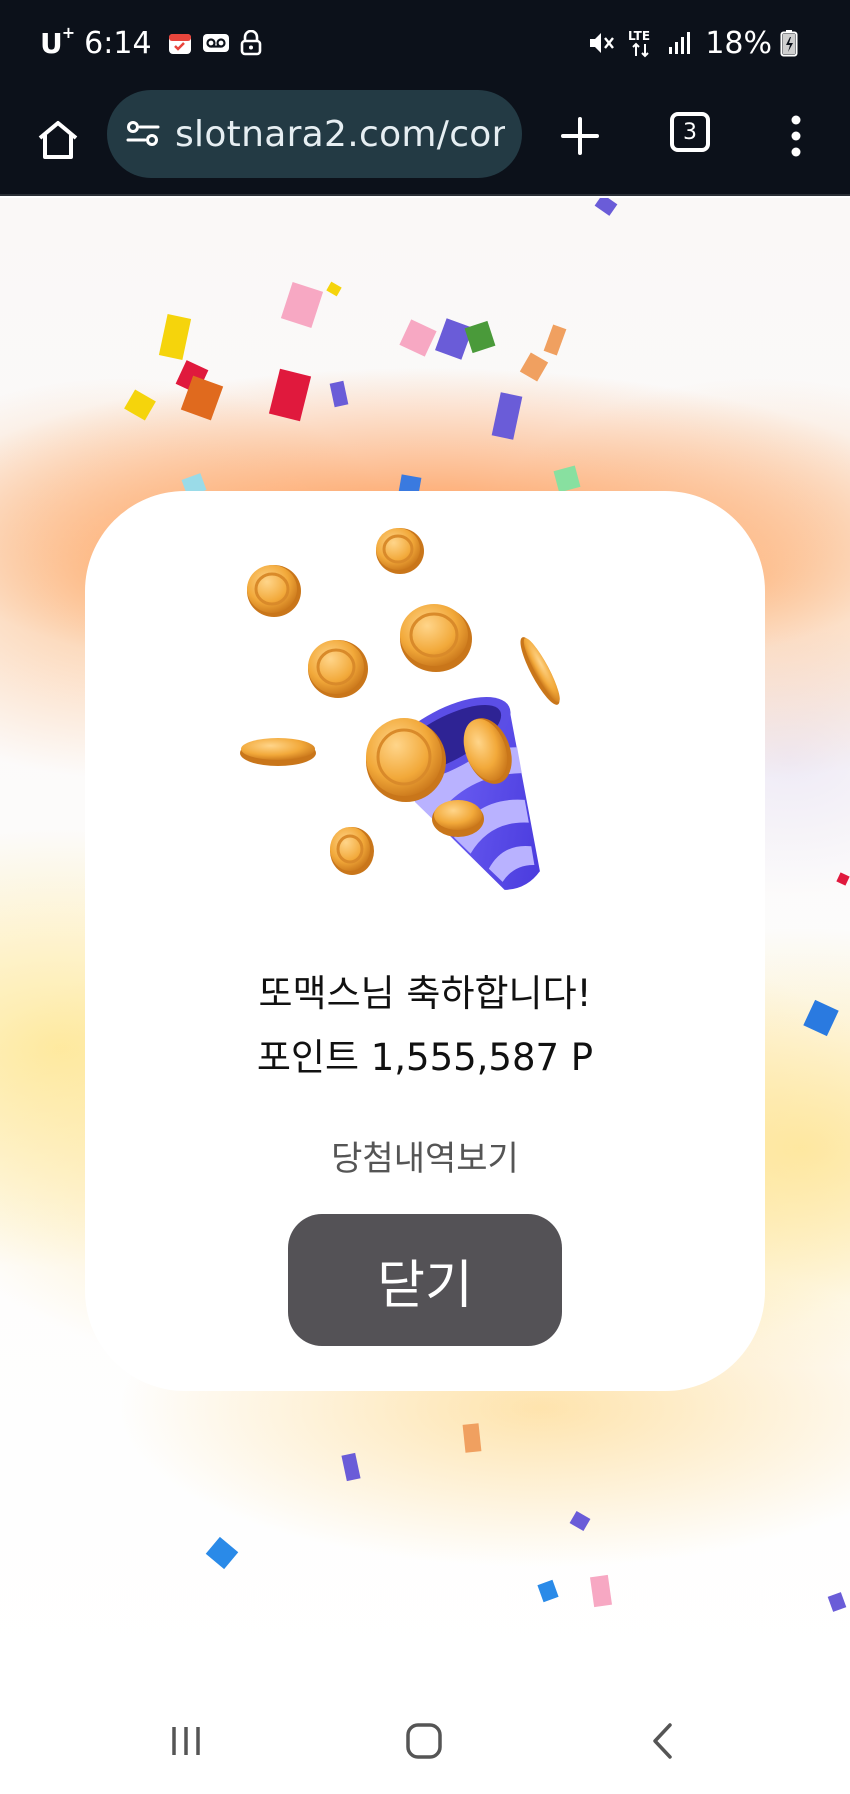  Describe the element at coordinates (789, 43) in the screenshot. I see `battery-icon` at that location.